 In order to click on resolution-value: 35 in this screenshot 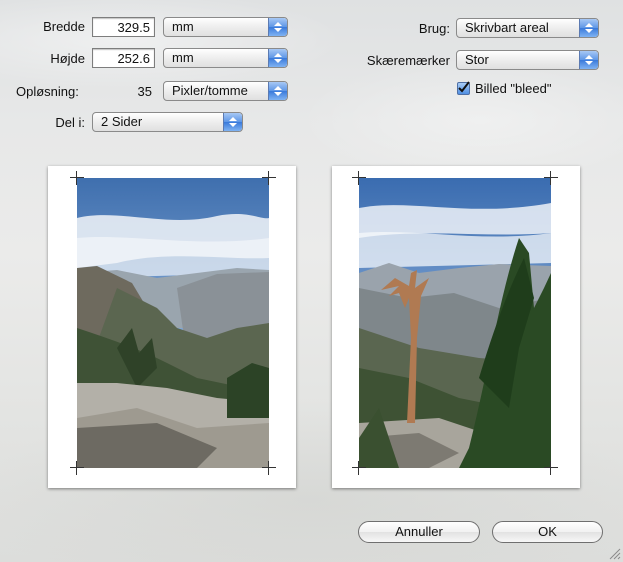, I will do `click(144, 91)`.